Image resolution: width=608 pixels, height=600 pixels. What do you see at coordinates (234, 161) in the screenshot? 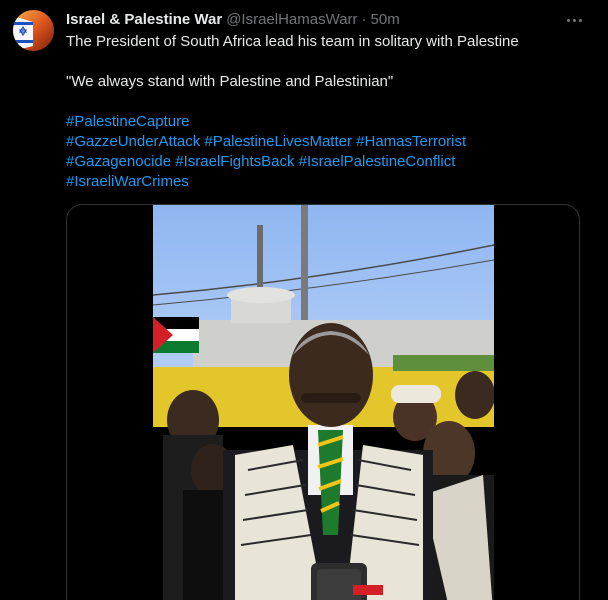
I see `hashtag-link: #IsraelFightsBack` at bounding box center [234, 161].